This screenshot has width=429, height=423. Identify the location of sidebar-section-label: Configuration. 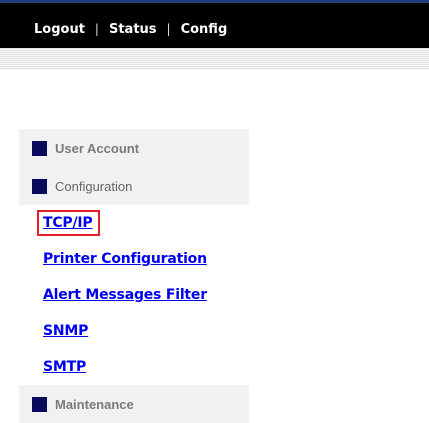
(94, 186).